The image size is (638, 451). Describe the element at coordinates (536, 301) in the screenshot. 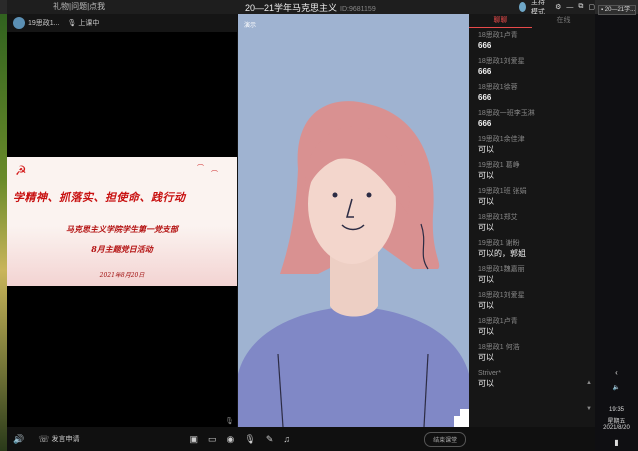

I see `chat-message: 18思政1刘爱星 可以` at that location.